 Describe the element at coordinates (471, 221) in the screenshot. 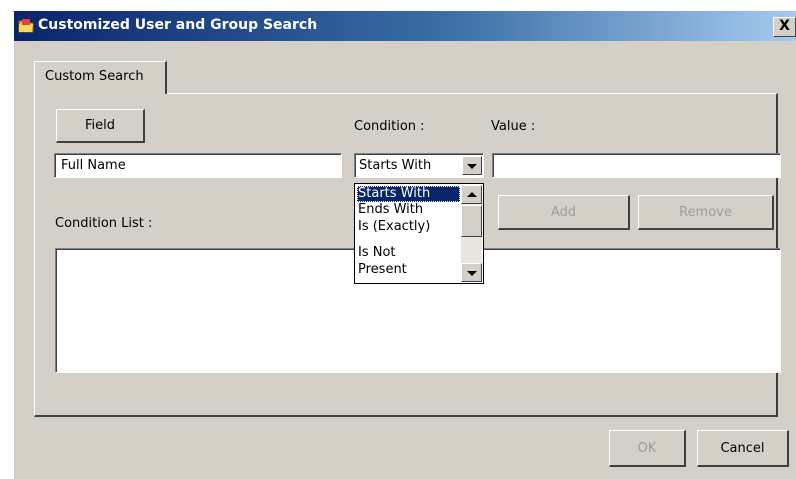

I see `scroll-thumb` at that location.